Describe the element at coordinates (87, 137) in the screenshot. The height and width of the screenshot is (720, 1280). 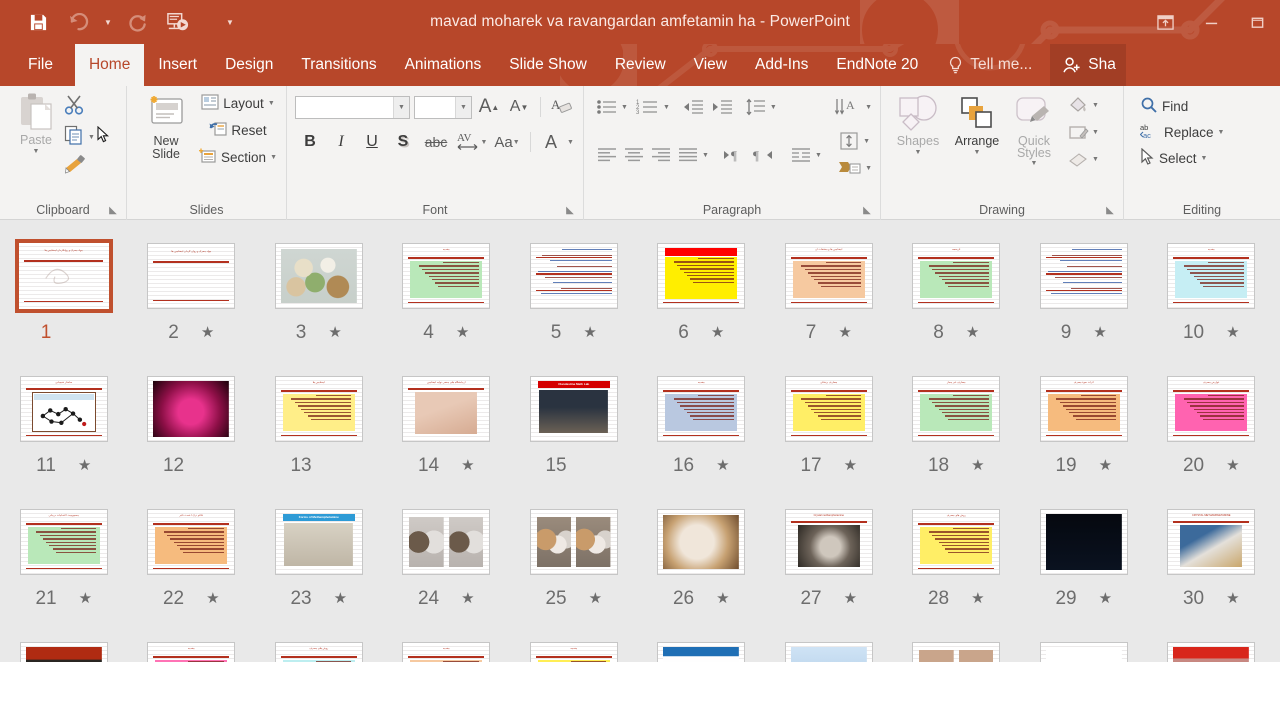
I see `copy-button: ▼` at that location.